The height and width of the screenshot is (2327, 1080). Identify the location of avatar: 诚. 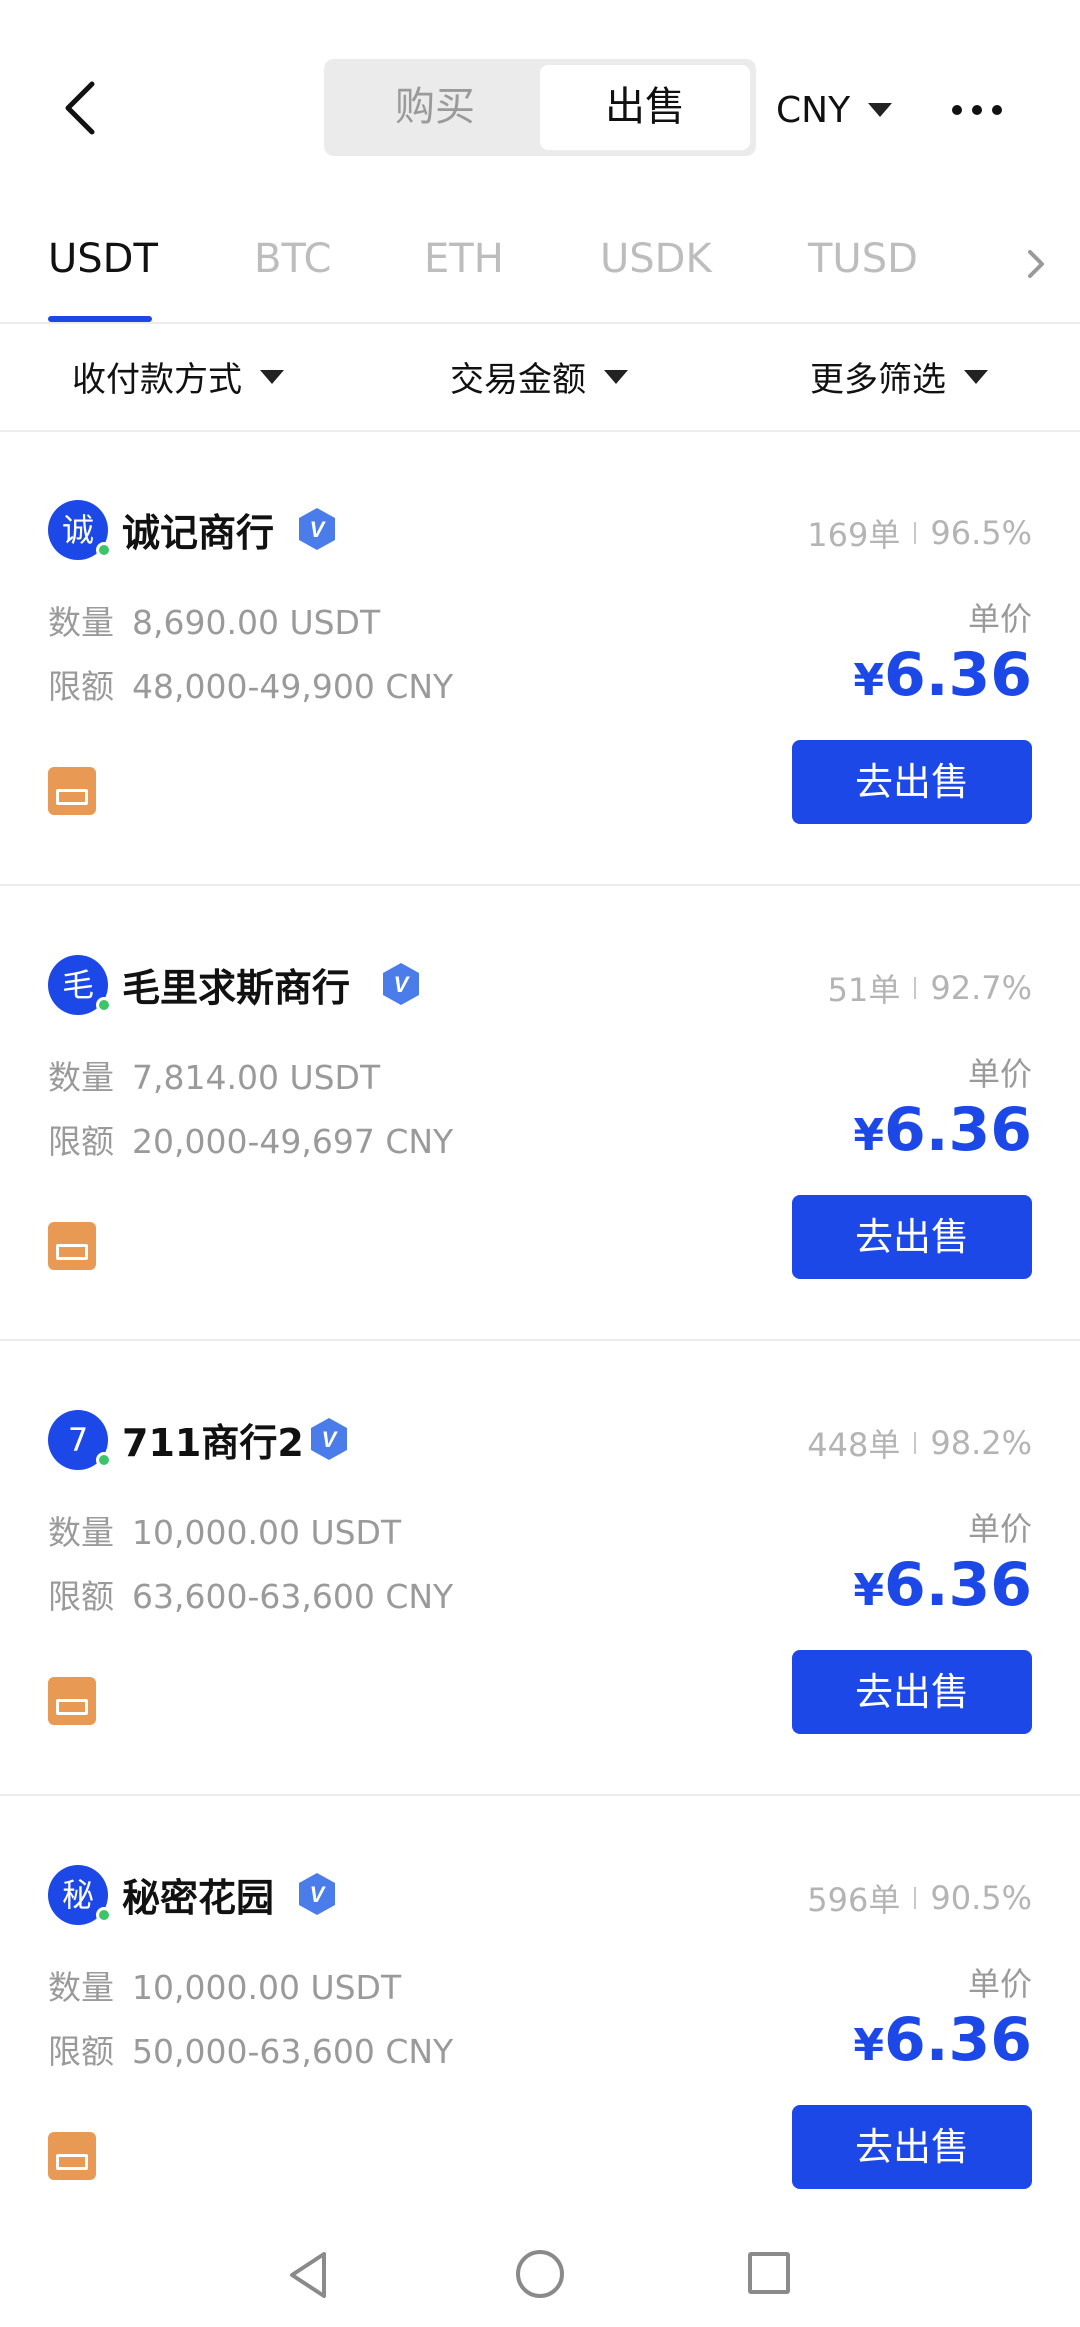
(80, 530).